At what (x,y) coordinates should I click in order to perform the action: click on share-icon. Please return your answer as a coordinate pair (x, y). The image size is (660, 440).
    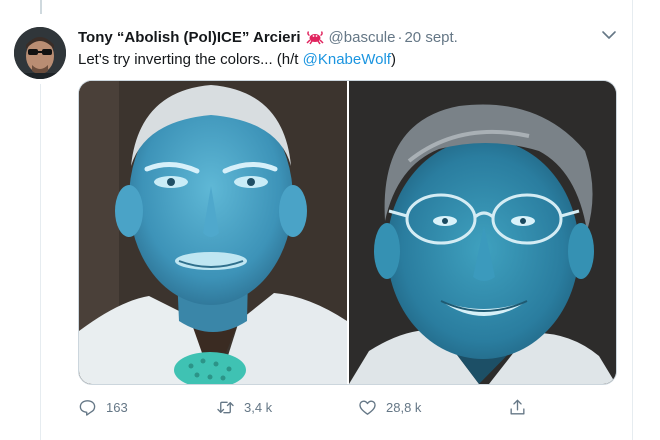
    Looking at the image, I should click on (517, 407).